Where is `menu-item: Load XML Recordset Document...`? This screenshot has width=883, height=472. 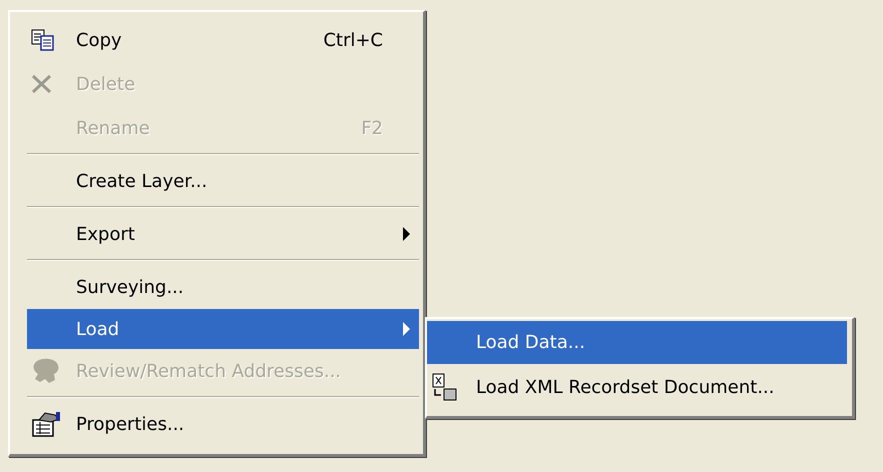
menu-item: Load XML Recordset Document... is located at coordinates (637, 387).